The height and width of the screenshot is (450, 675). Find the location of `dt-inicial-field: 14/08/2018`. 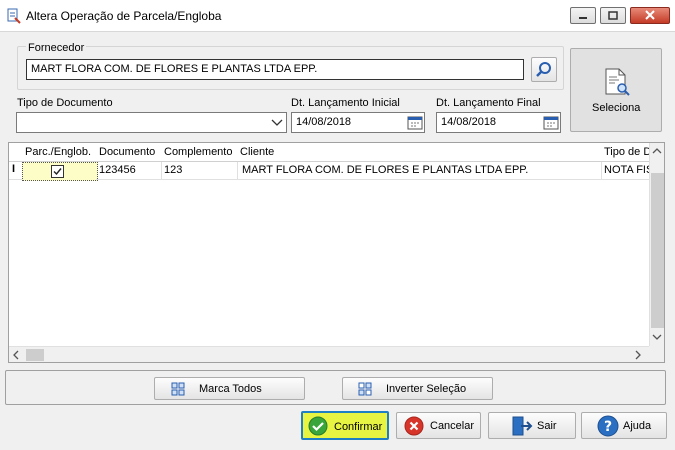

dt-inicial-field: 14/08/2018 is located at coordinates (358, 122).